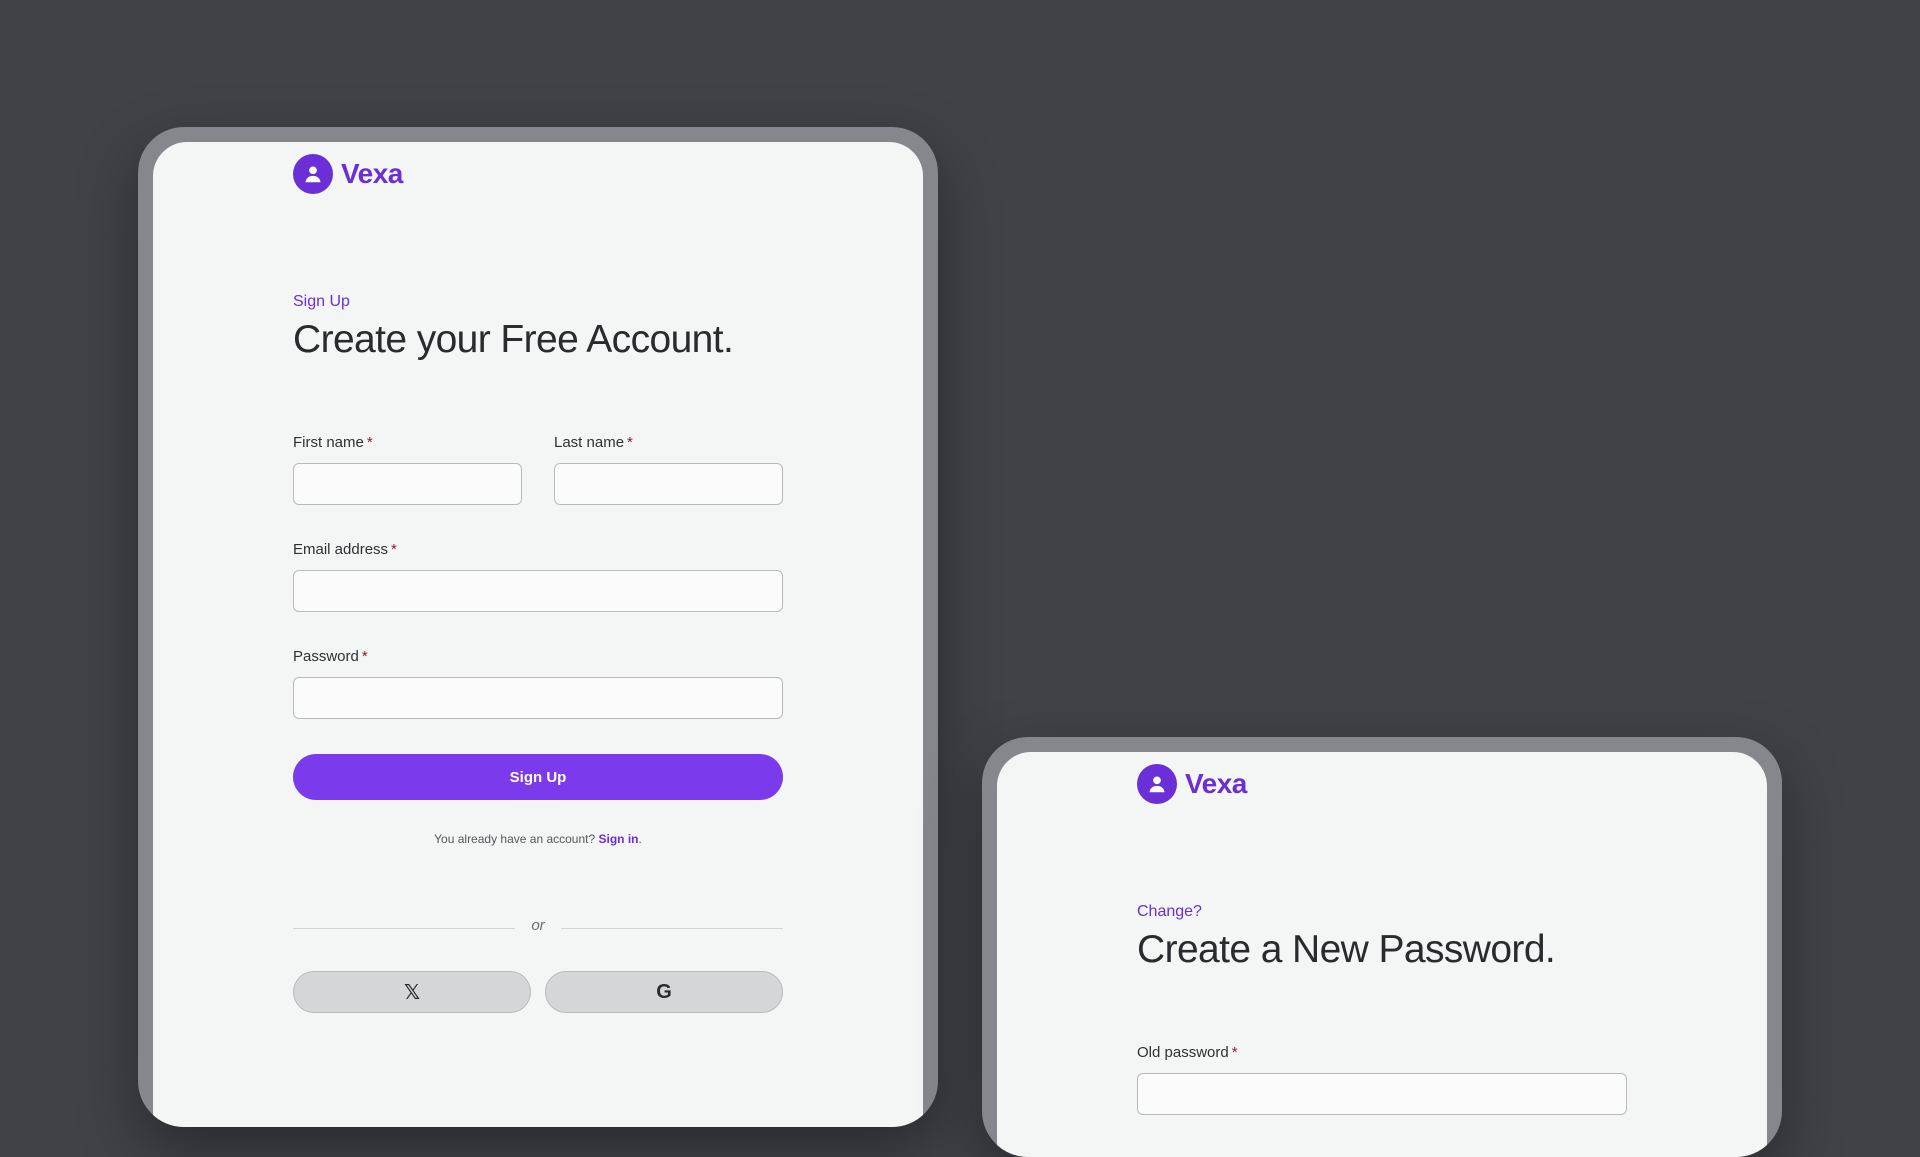 This screenshot has width=1920, height=1157. I want to click on email-field, so click(538, 591).